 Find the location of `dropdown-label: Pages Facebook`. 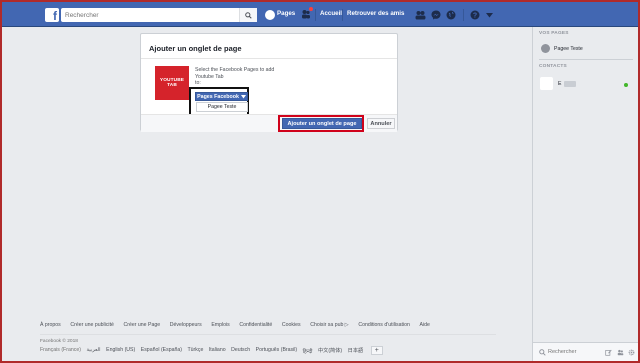

dropdown-label: Pages Facebook is located at coordinates (218, 96).